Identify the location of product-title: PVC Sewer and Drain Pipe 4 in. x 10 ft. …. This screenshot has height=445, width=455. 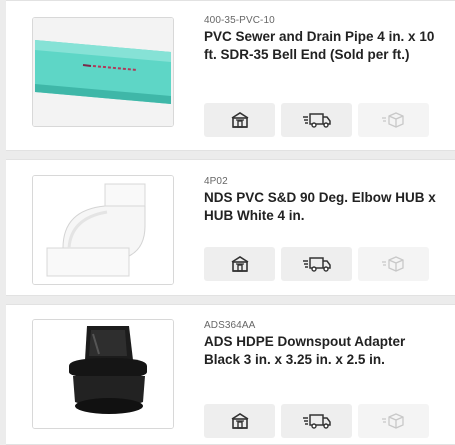
(322, 46).